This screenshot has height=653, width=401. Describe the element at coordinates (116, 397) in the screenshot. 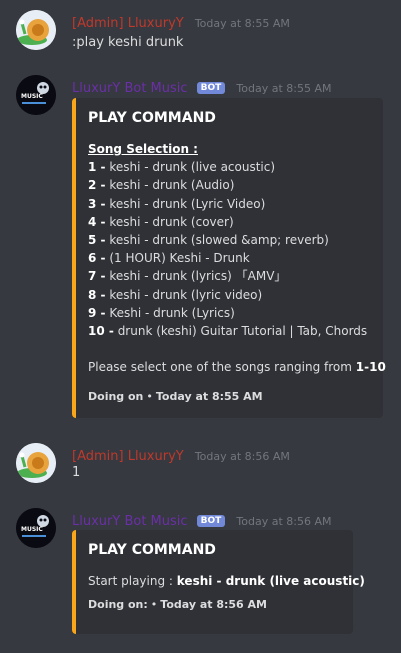

I see `footer-label: Doing on` at that location.